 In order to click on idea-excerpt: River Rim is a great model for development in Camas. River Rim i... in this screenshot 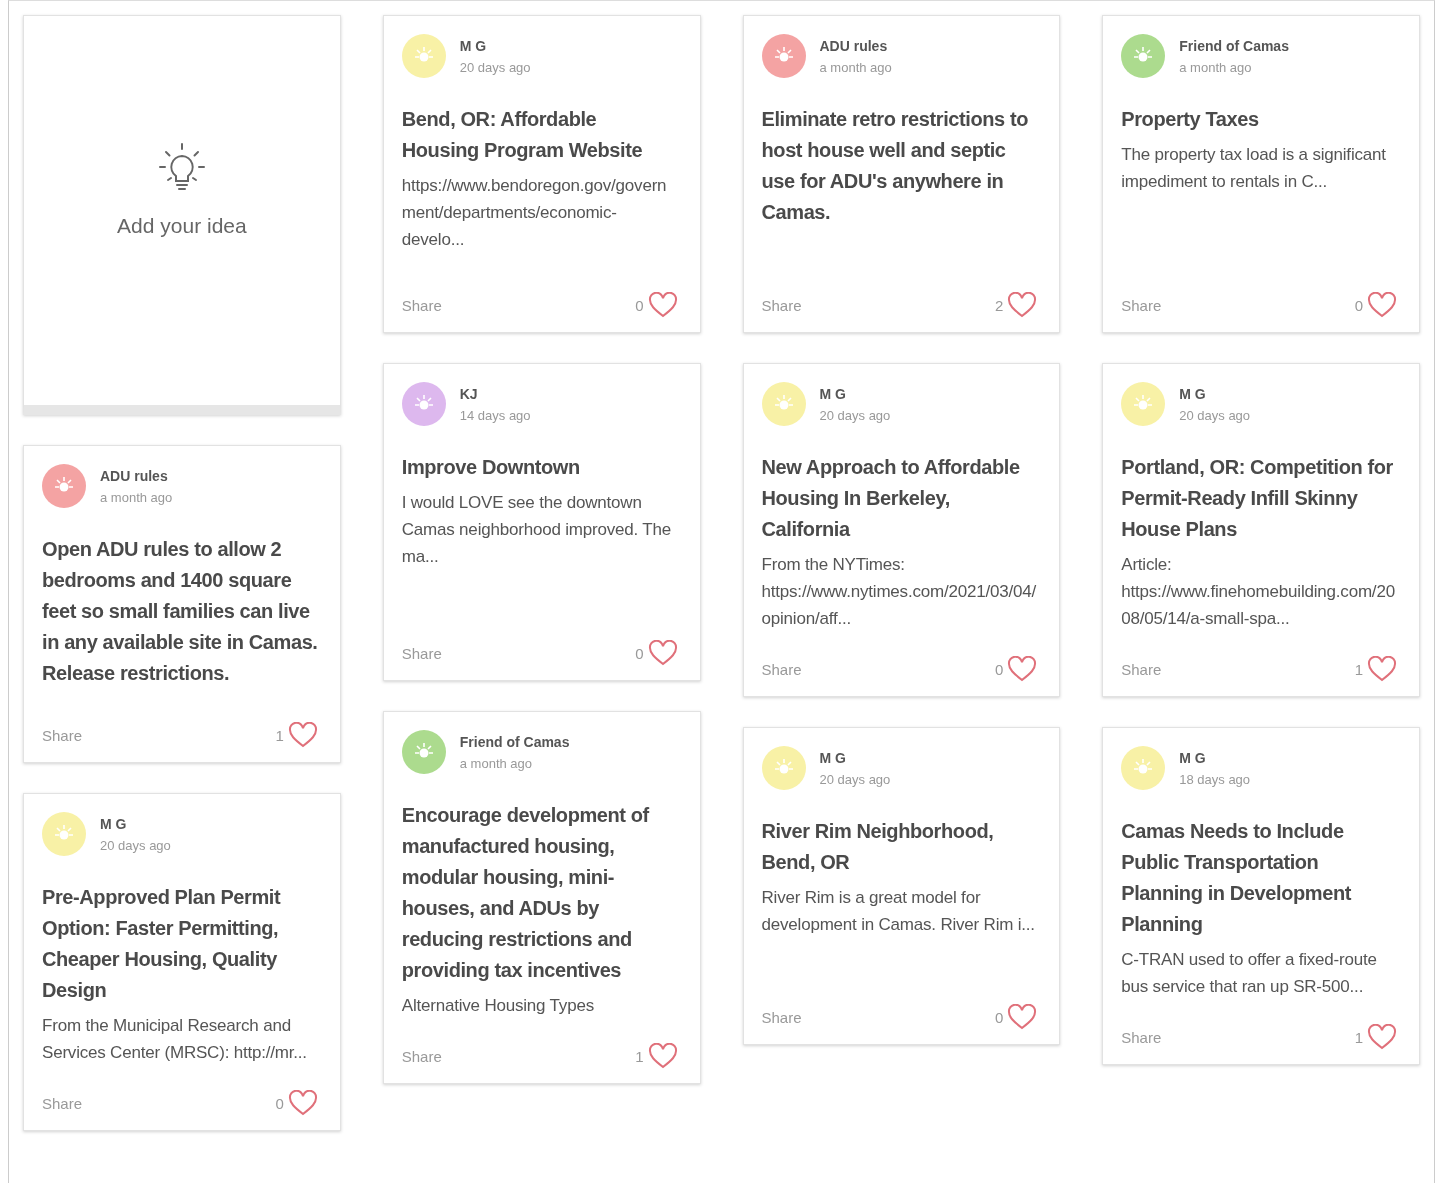, I will do `click(898, 911)`.